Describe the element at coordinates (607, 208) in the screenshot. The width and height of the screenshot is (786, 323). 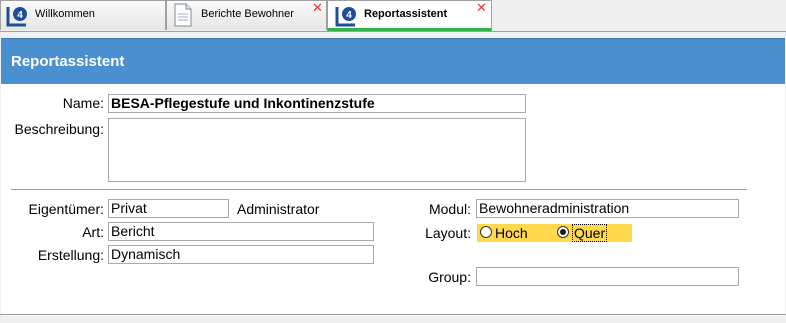
I see `modul-field: Bewohneradministration` at that location.